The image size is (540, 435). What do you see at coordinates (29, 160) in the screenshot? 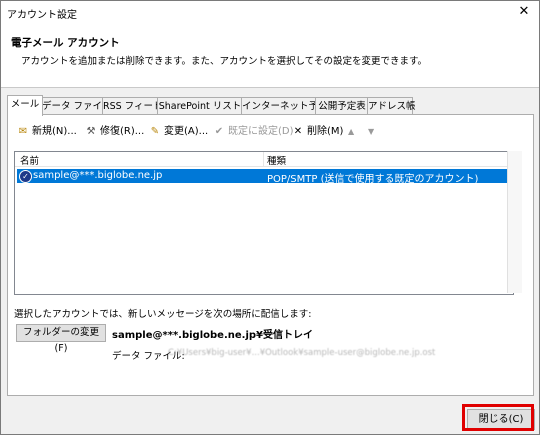
I see `column-header-name: 名前` at bounding box center [29, 160].